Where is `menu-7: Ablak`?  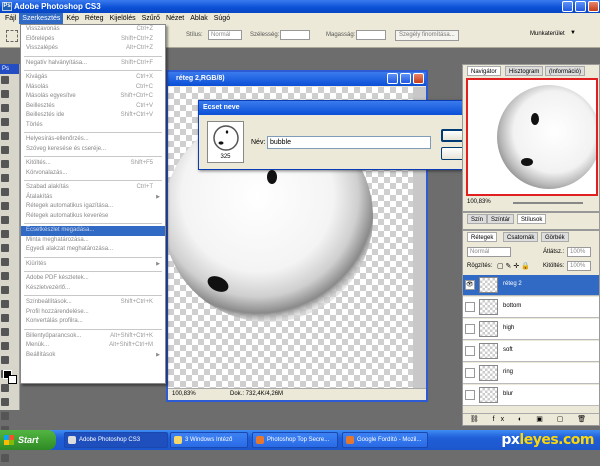 menu-7: Ablak is located at coordinates (199, 18).